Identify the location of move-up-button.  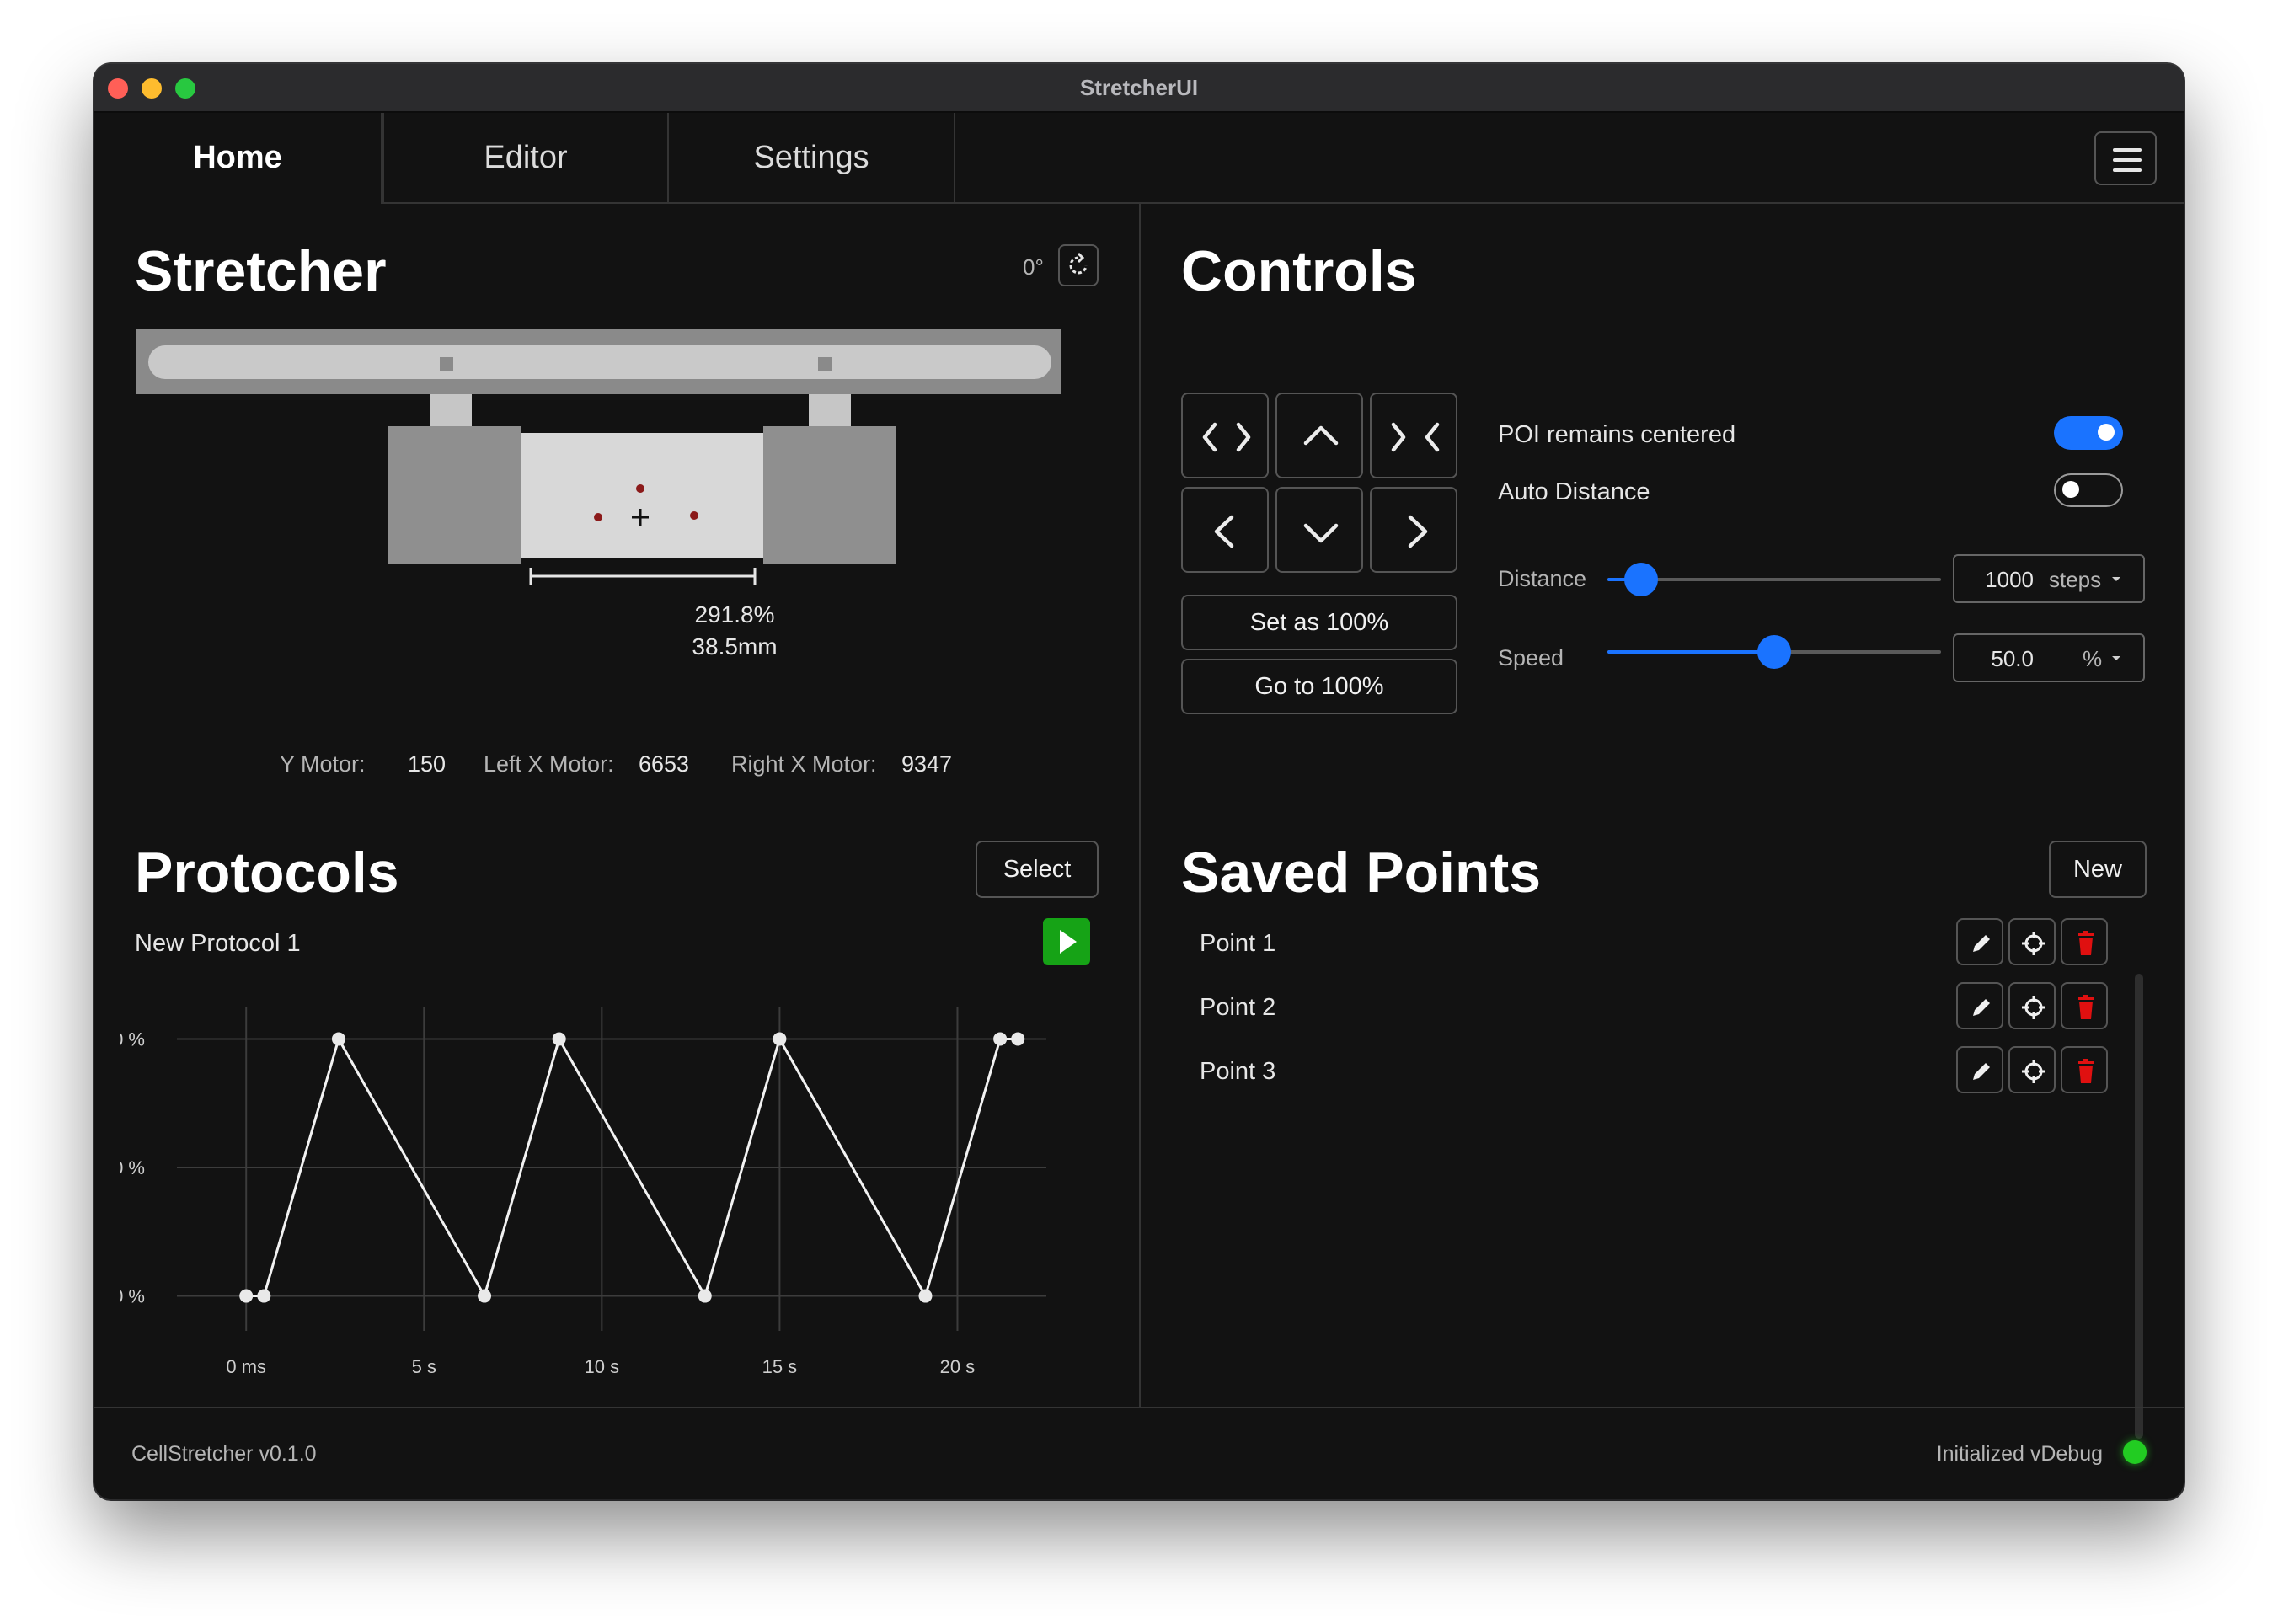
(1319, 436).